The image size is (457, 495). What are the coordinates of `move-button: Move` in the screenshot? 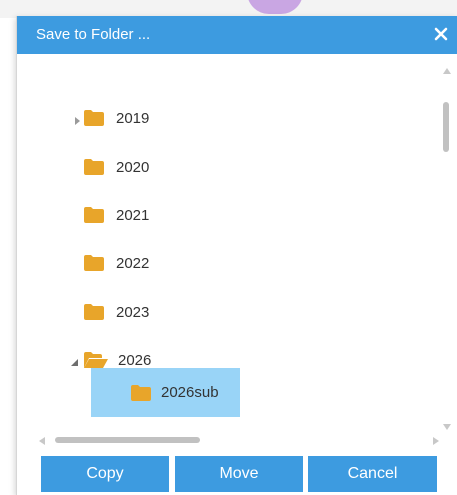 It's located at (239, 474).